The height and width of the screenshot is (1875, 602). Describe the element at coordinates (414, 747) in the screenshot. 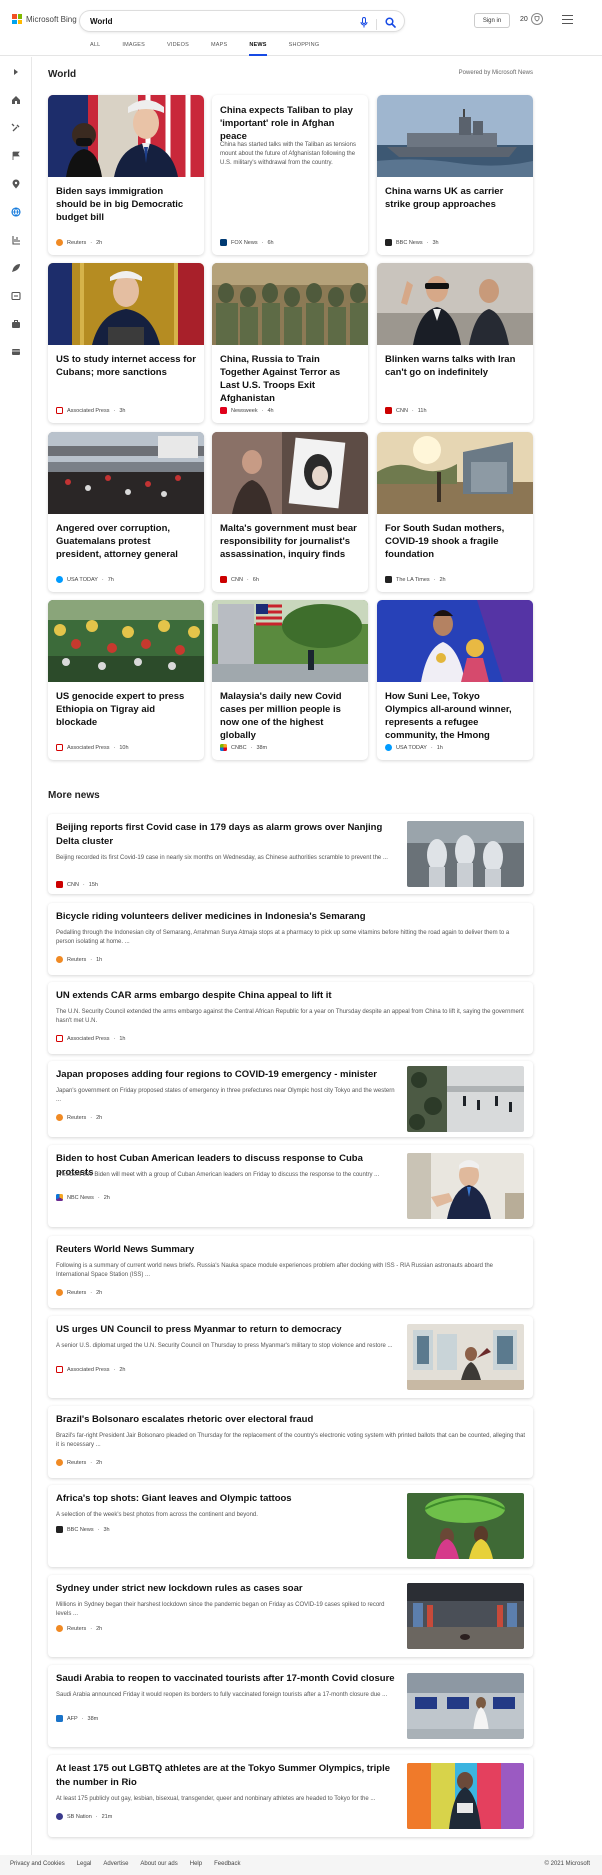

I see `card-source: USA TODAY · 1h` at that location.